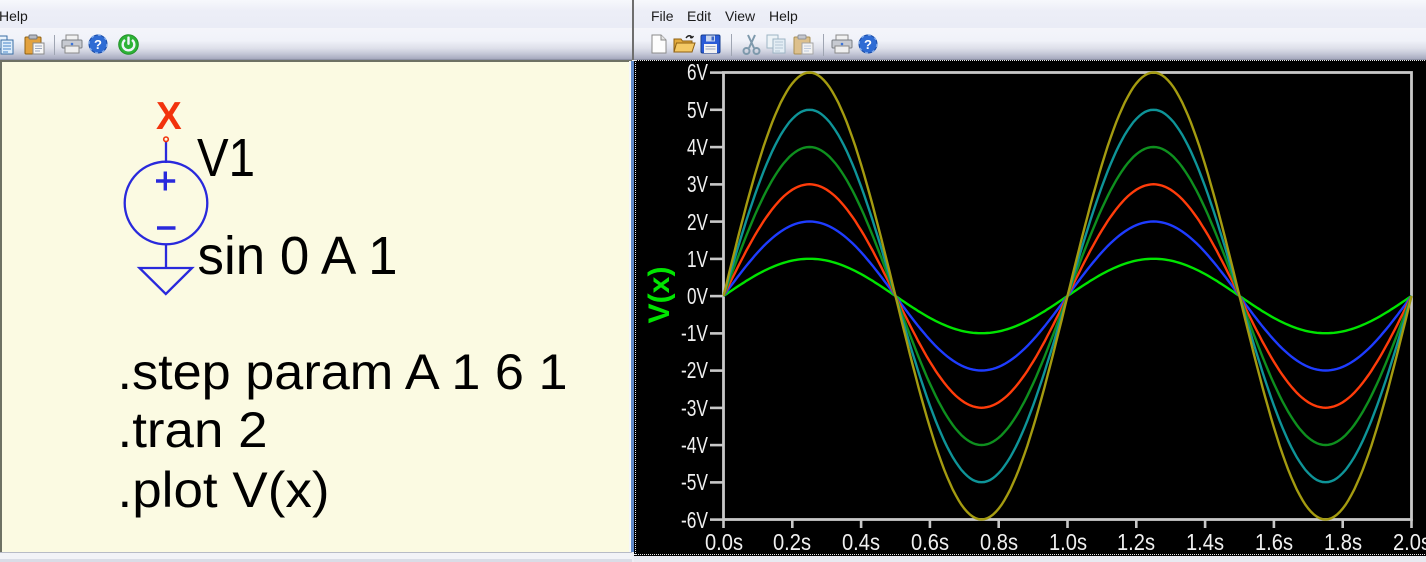 The image size is (1426, 562). I want to click on svg-text: X, so click(169, 116).